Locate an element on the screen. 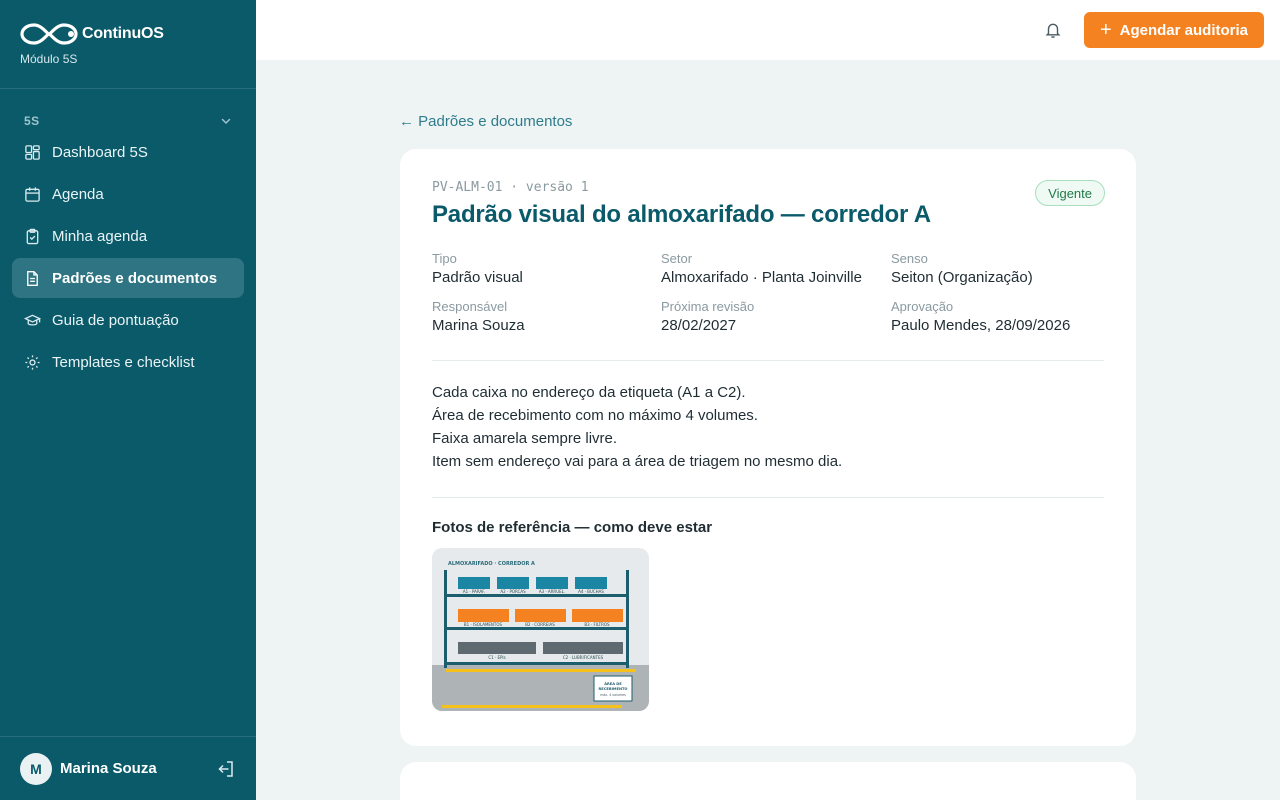 The width and height of the screenshot is (1280, 800). avatar: M is located at coordinates (36, 768).